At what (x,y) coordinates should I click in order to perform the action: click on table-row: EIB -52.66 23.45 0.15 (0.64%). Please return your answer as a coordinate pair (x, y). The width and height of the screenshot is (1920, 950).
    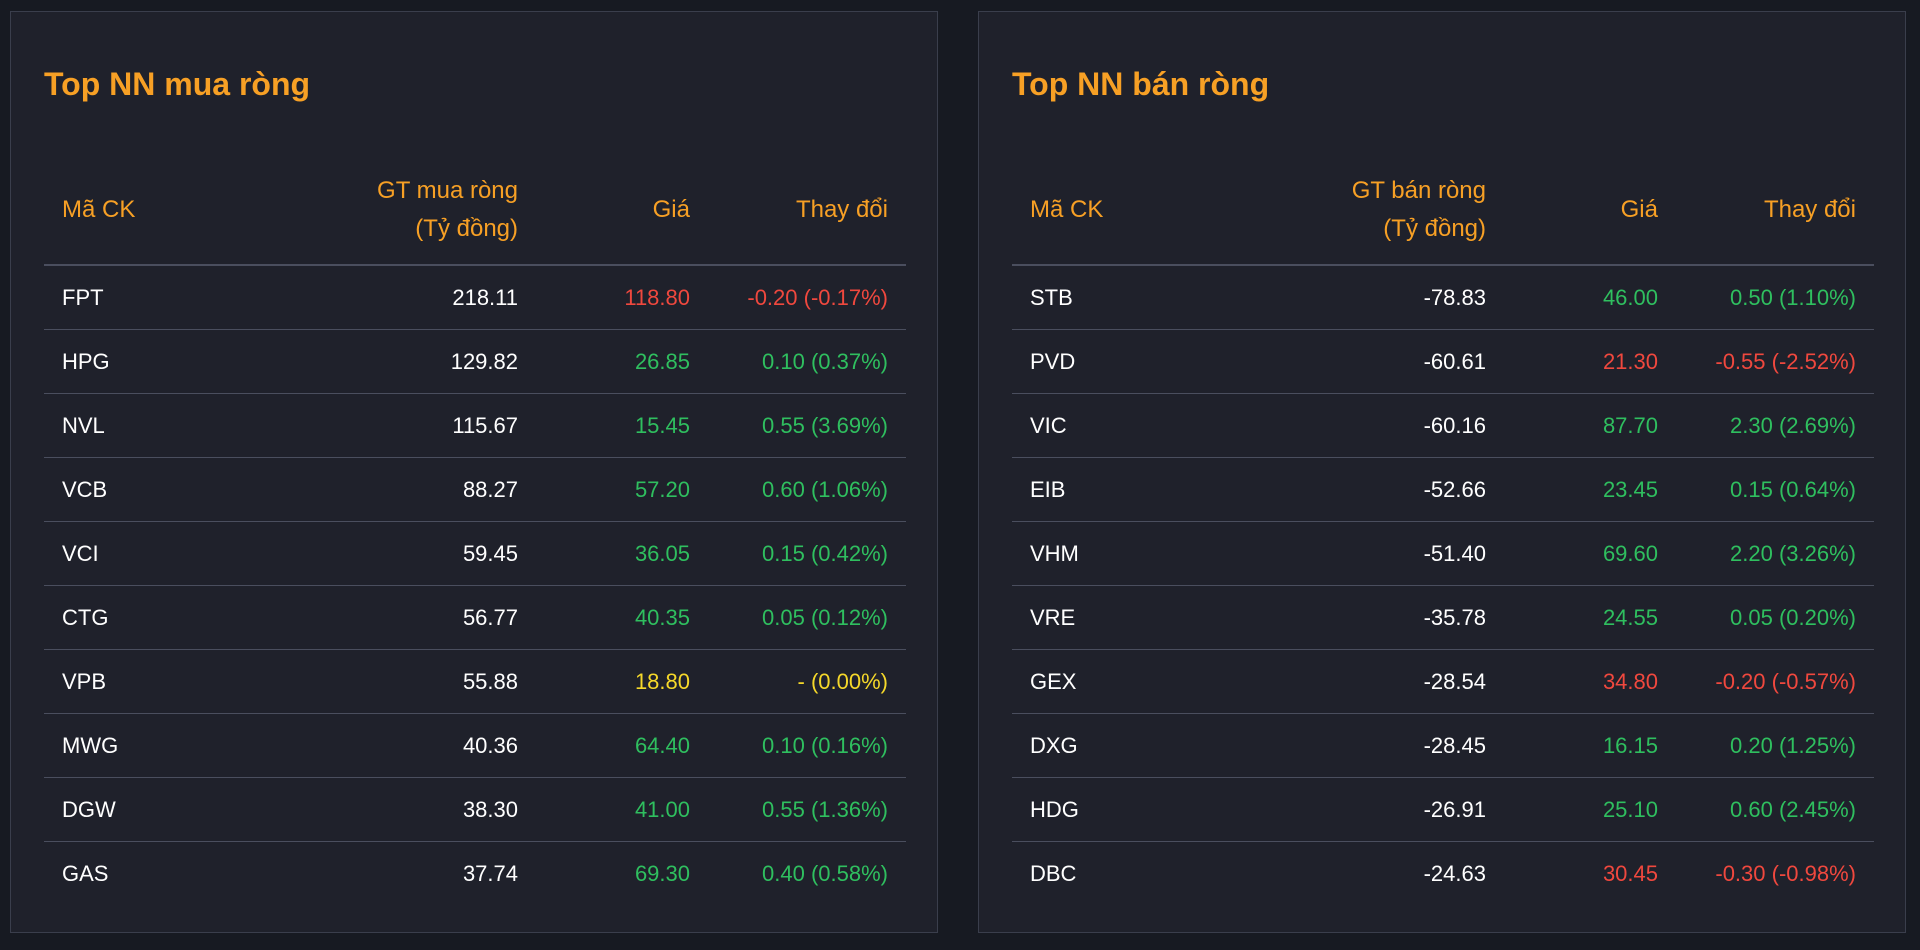
    Looking at the image, I should click on (1443, 489).